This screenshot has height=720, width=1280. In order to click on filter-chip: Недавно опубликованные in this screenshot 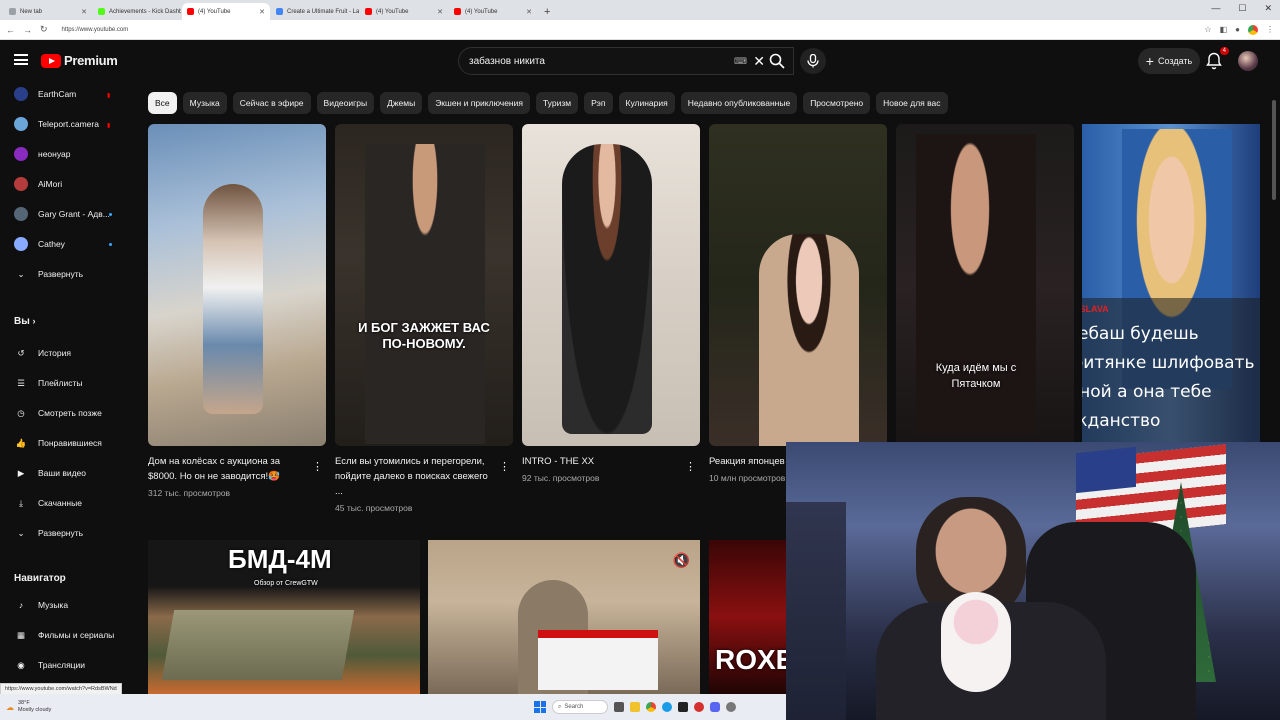, I will do `click(739, 103)`.